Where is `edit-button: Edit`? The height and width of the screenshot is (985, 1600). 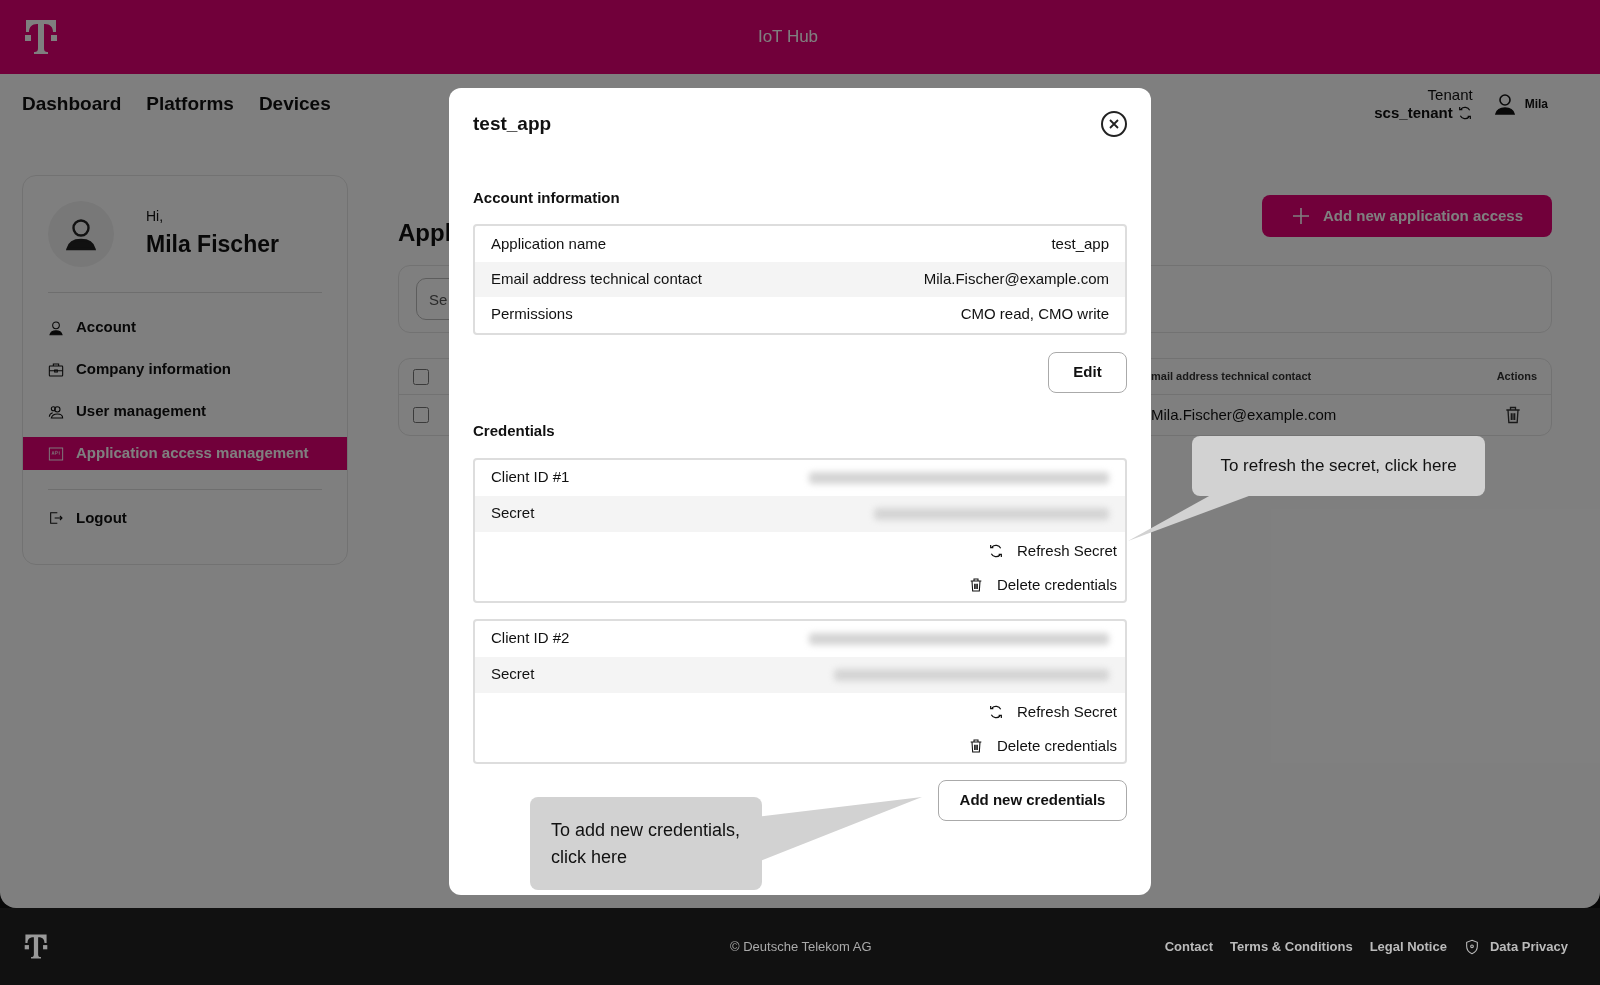
edit-button: Edit is located at coordinates (1087, 372).